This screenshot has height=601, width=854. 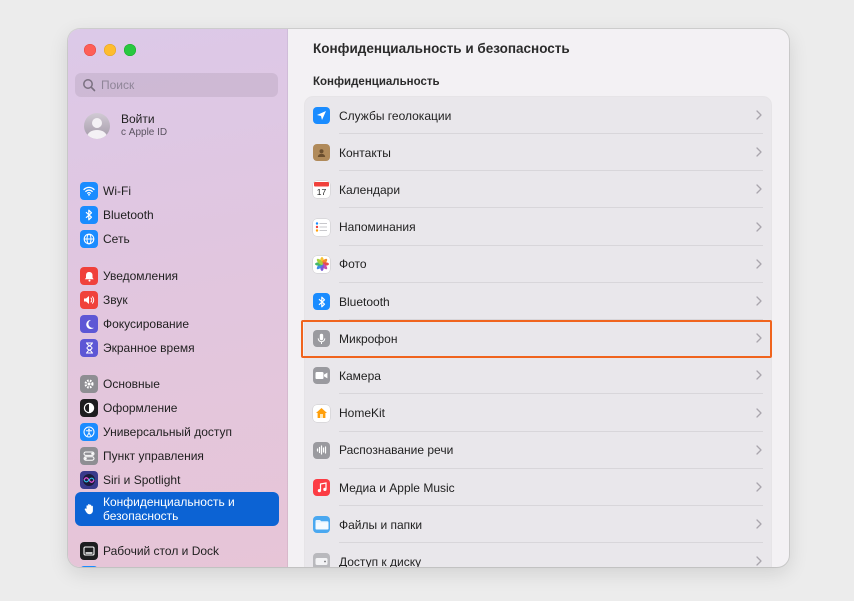 I want to click on sidebar-item-sun: Дисплеи, so click(x=177, y=565).